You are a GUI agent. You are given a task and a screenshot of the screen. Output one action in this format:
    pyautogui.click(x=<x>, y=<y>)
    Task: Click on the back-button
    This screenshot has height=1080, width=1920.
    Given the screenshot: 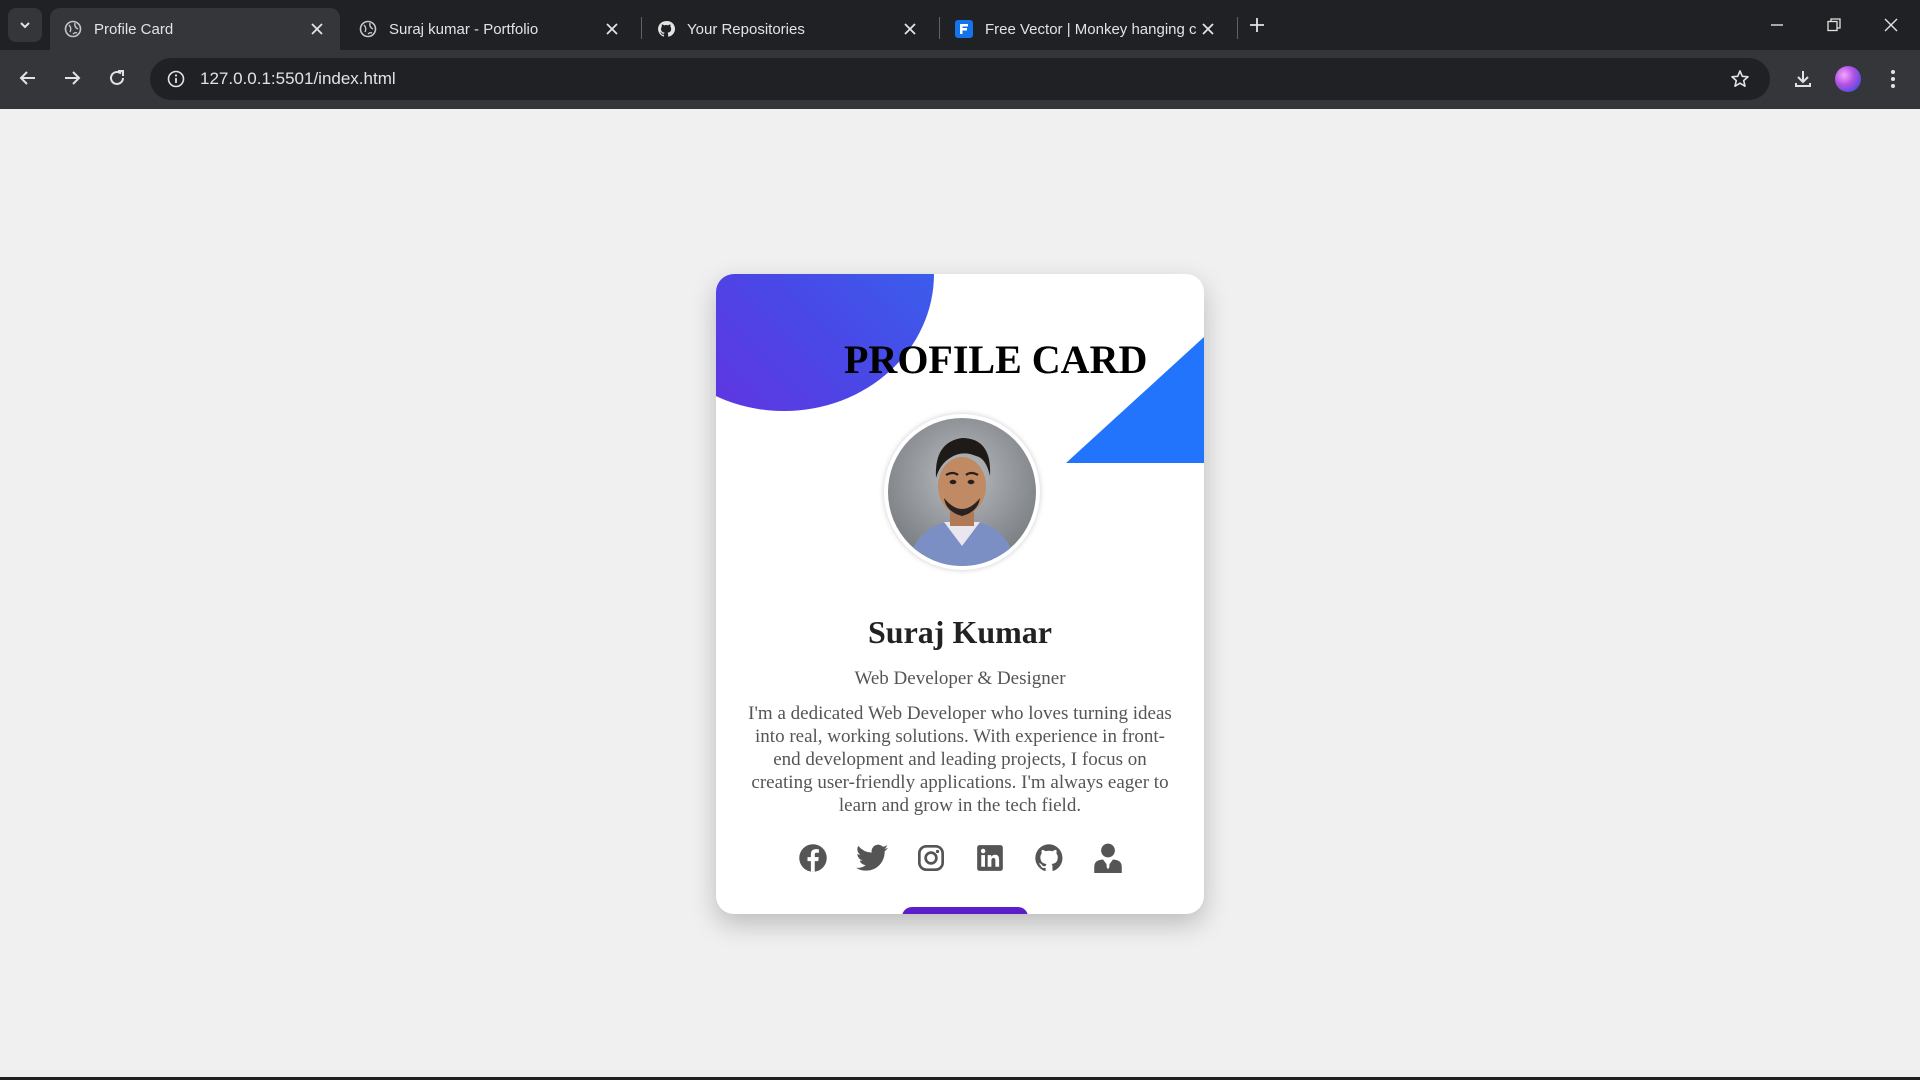 What is the action you would take?
    pyautogui.click(x=28, y=78)
    